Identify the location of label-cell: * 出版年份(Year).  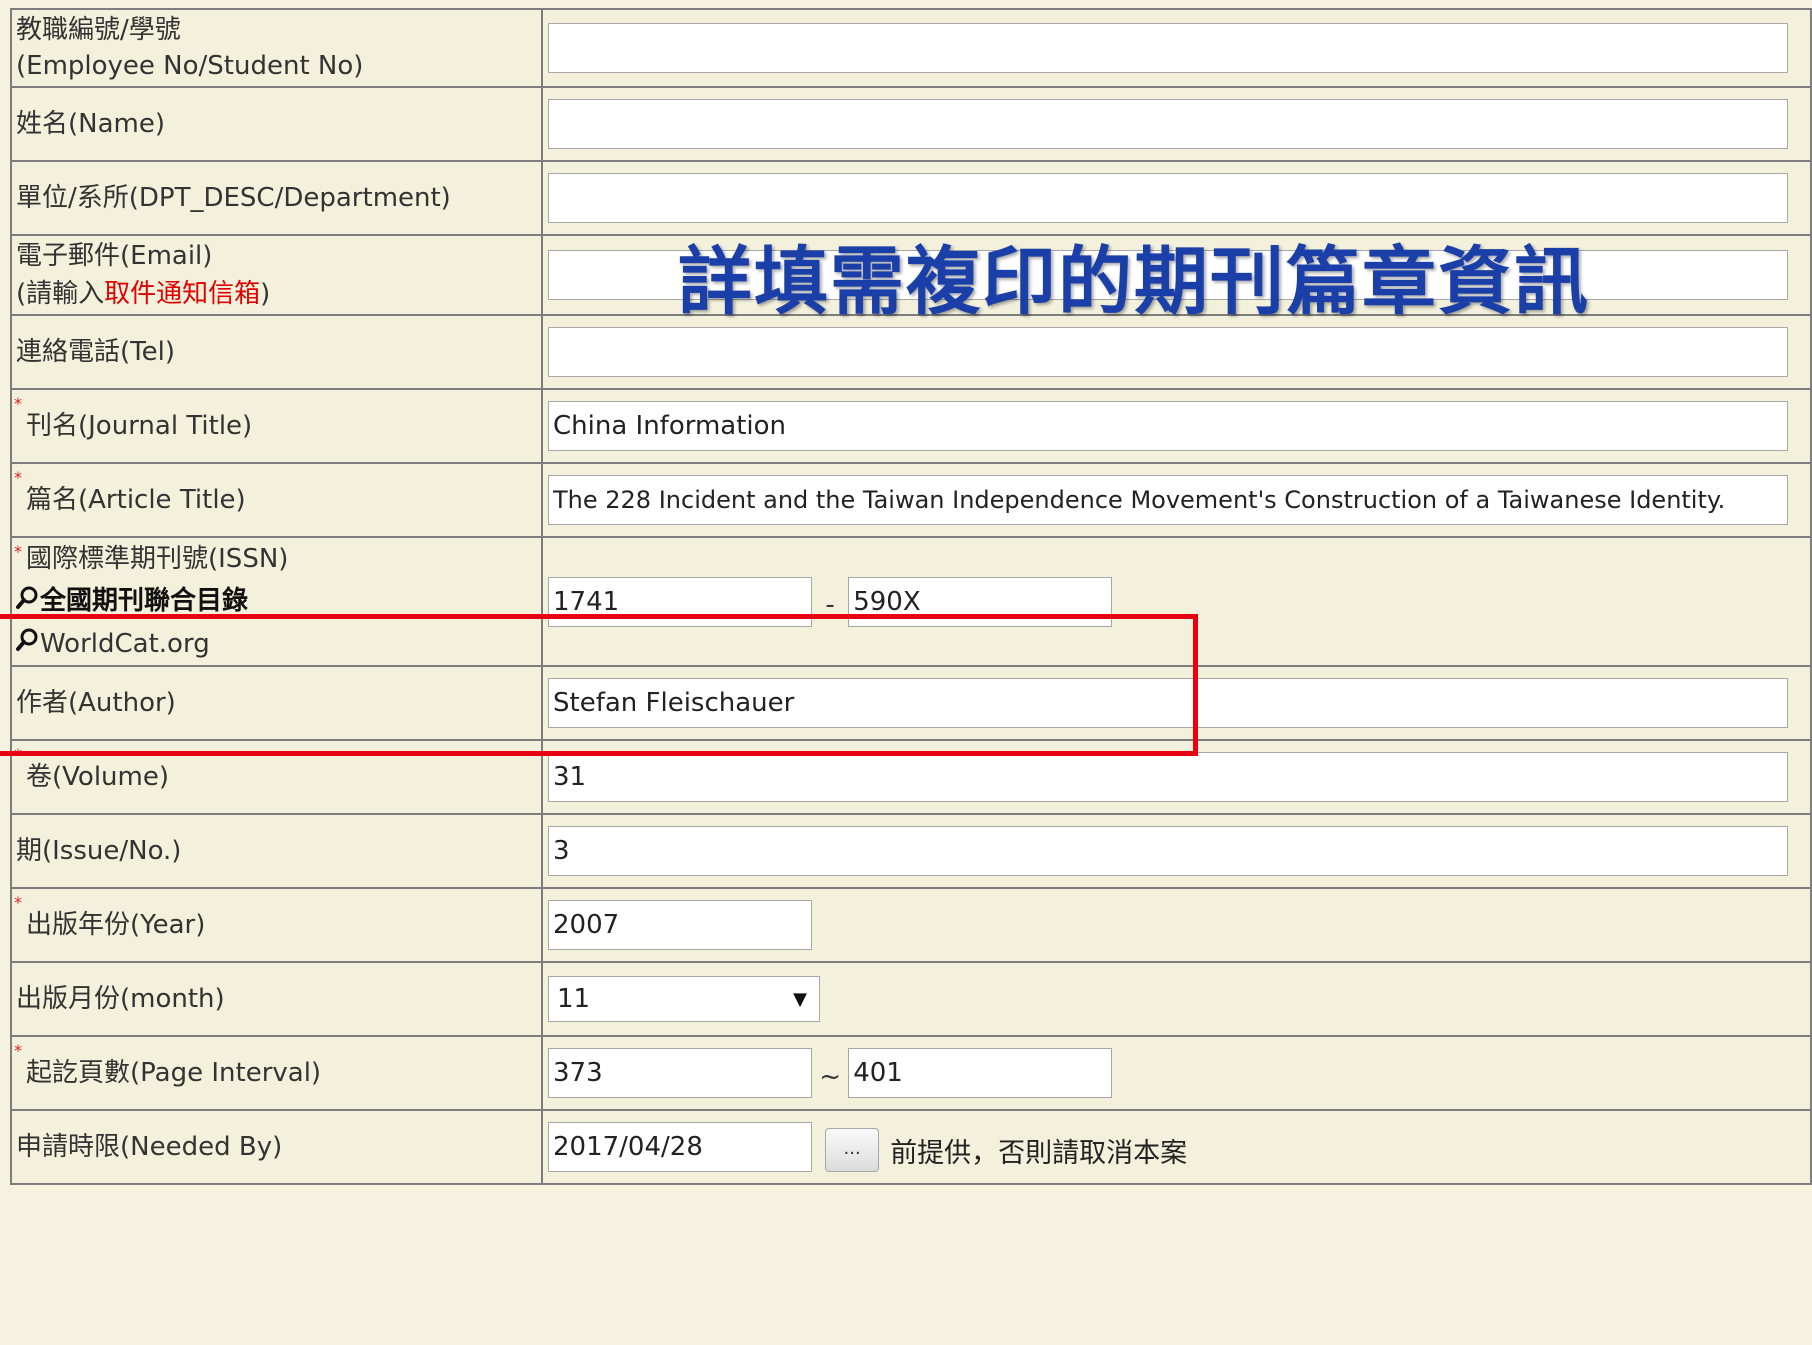
(276, 925).